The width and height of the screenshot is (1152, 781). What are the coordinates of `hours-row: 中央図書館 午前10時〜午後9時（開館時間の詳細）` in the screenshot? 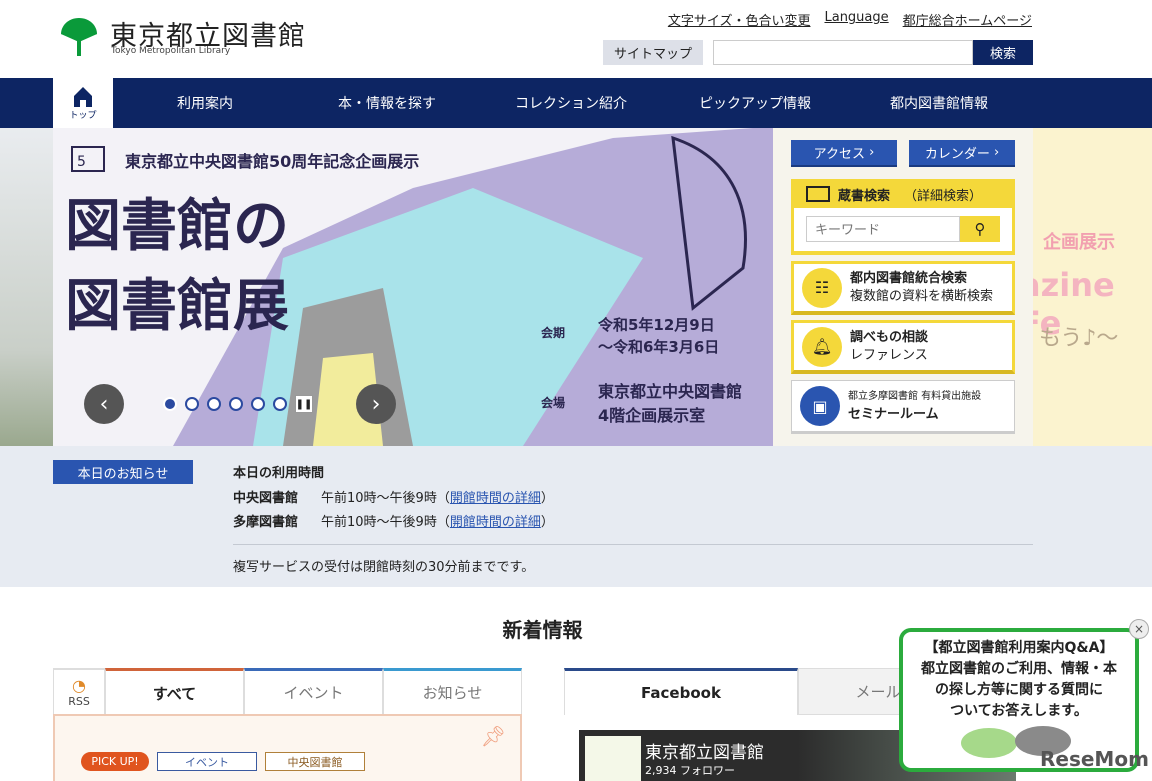 It's located at (393, 496).